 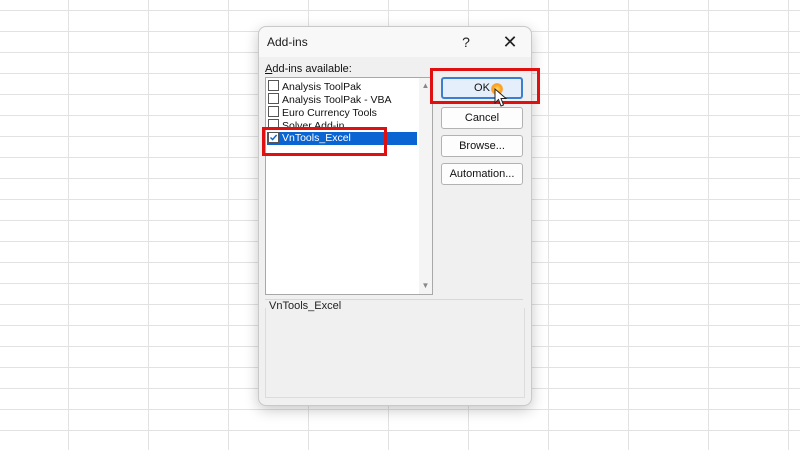 What do you see at coordinates (312, 69) in the screenshot?
I see `label-text: dd-ins available:` at bounding box center [312, 69].